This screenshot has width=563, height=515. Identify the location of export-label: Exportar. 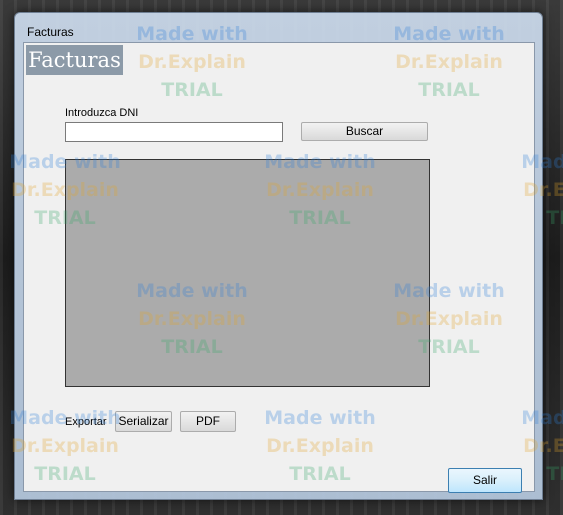
(86, 422).